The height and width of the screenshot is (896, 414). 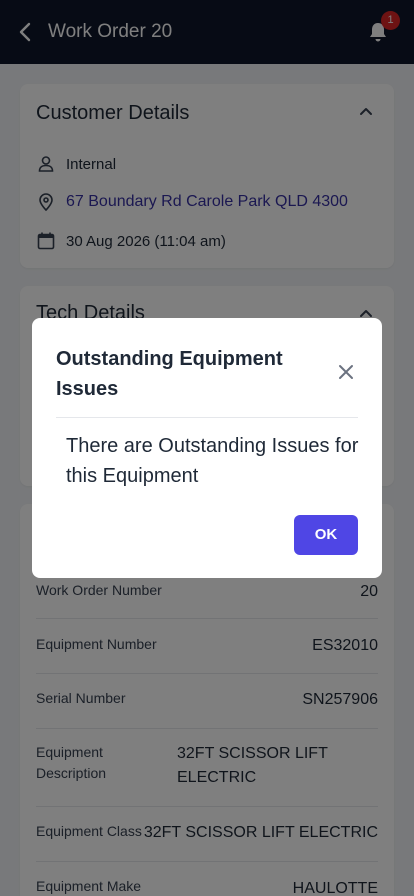 What do you see at coordinates (169, 374) in the screenshot?
I see `dialog-title: Outstanding Equipment Issues` at bounding box center [169, 374].